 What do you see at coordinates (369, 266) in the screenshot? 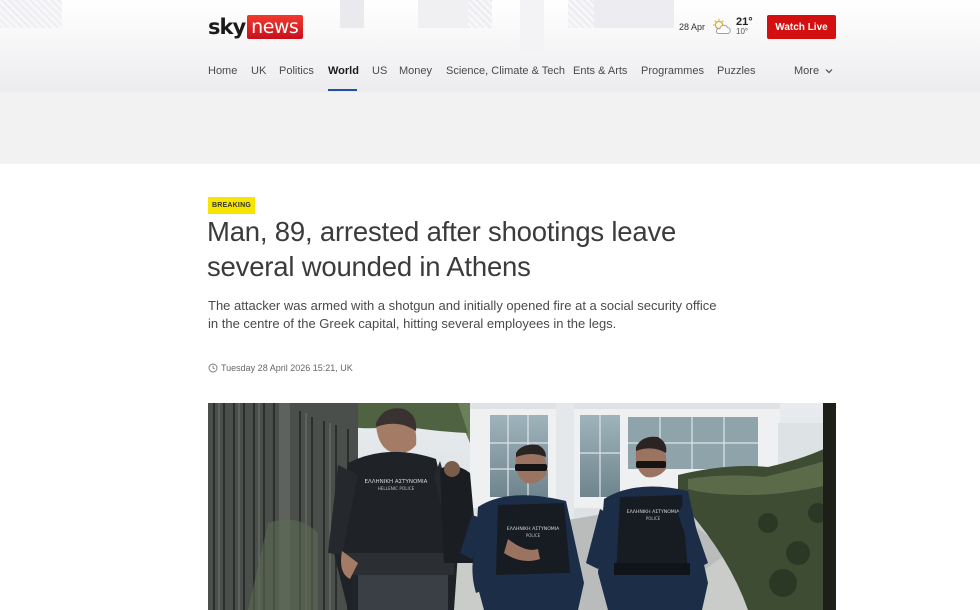
I see `headline-line: several wounded in Athens` at bounding box center [369, 266].